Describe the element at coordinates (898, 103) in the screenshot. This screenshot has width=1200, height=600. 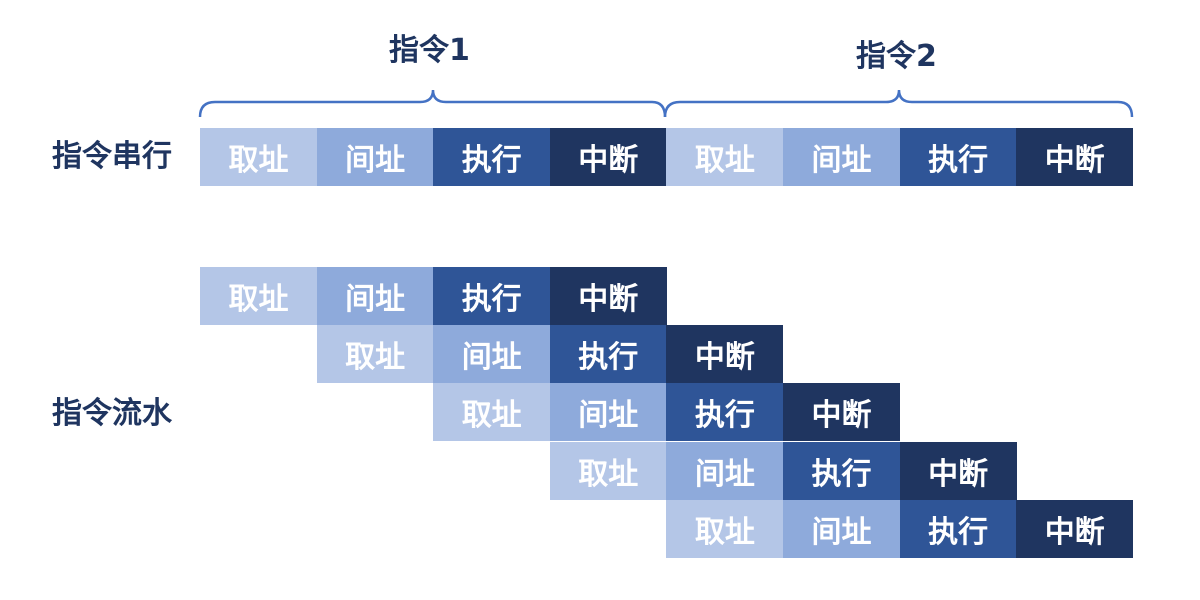
I see `instr2-brace` at that location.